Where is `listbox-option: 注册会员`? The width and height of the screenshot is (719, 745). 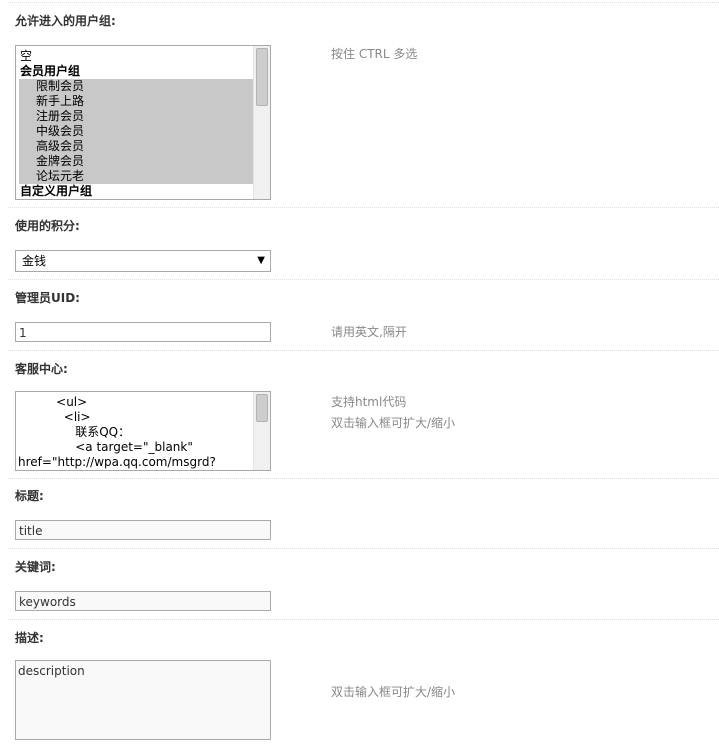 listbox-option: 注册会员 is located at coordinates (136, 116).